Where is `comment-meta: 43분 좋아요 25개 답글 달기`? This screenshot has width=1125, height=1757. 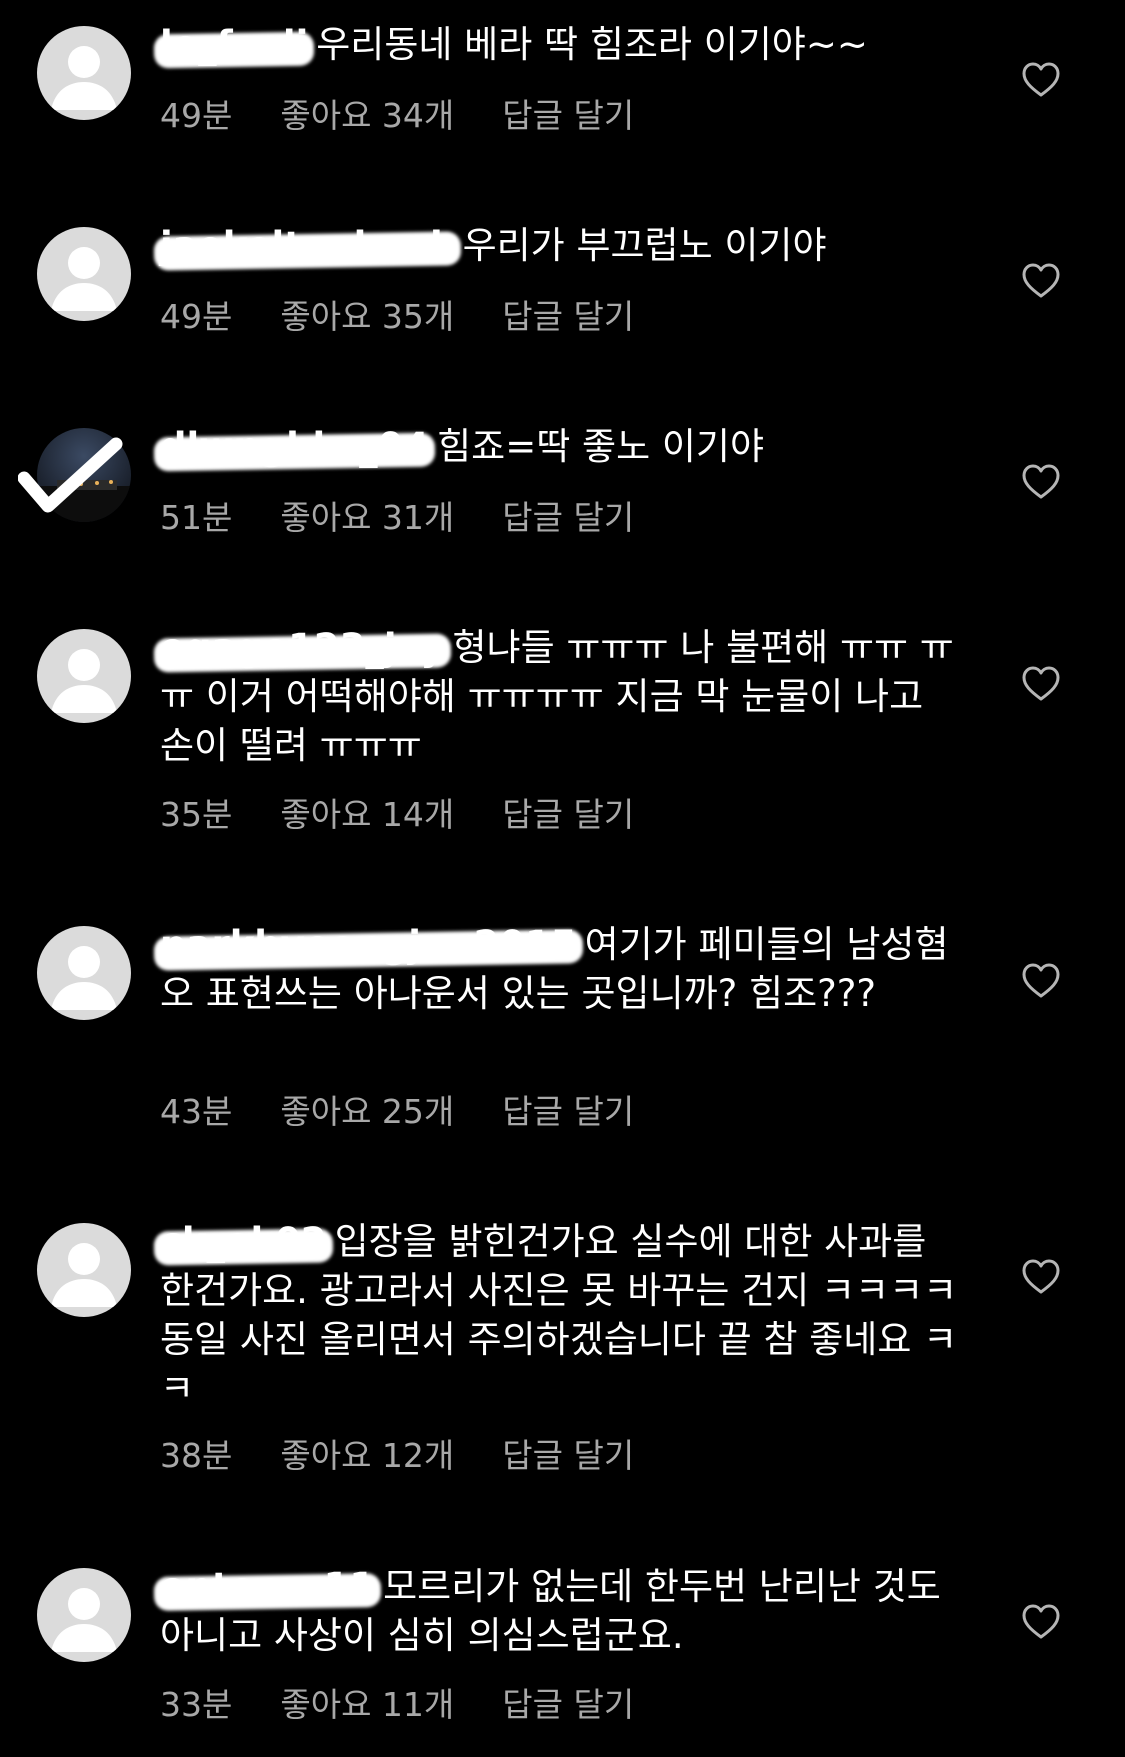
comment-meta: 43분 좋아요 25개 답글 달기 is located at coordinates (421, 1112).